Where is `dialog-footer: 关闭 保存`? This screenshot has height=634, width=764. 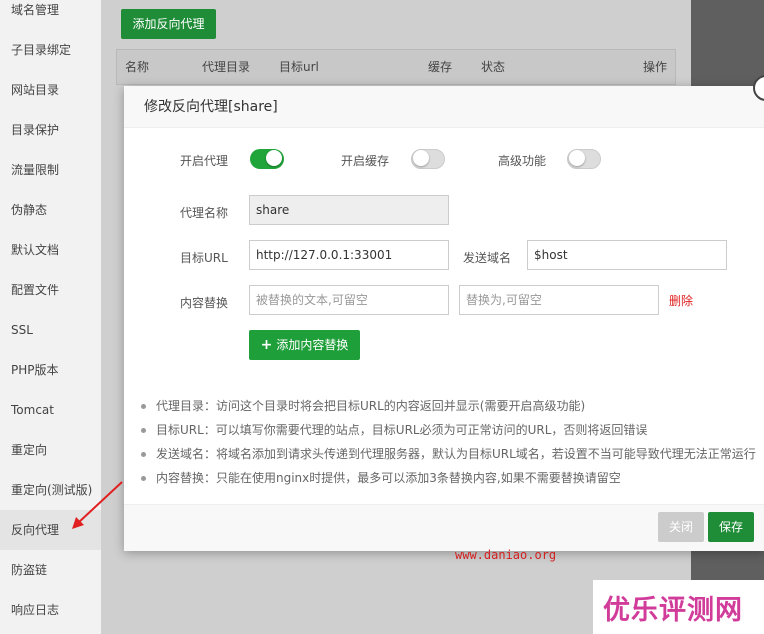 dialog-footer: 关闭 保存 is located at coordinates (444, 527).